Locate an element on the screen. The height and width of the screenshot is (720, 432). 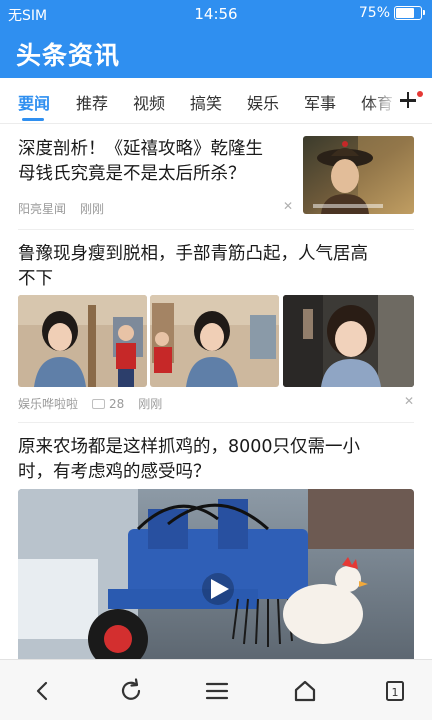
home-icon is located at coordinates (305, 691).